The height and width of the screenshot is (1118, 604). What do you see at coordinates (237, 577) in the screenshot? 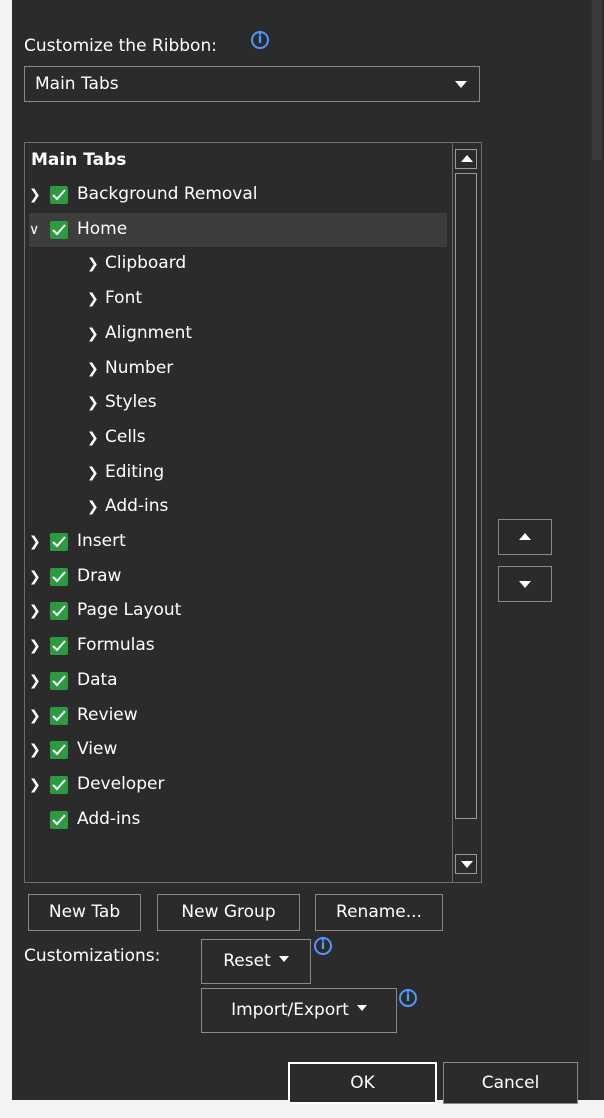
I see `tab-tree-item: ❯ Draw` at bounding box center [237, 577].